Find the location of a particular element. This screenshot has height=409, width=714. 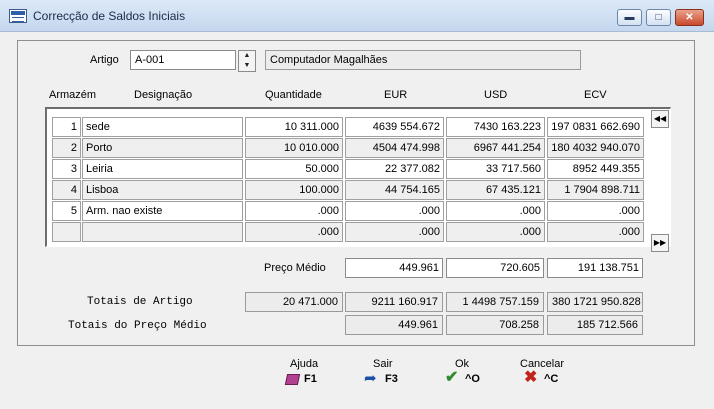

minimize-button: ▬ is located at coordinates (629, 17).